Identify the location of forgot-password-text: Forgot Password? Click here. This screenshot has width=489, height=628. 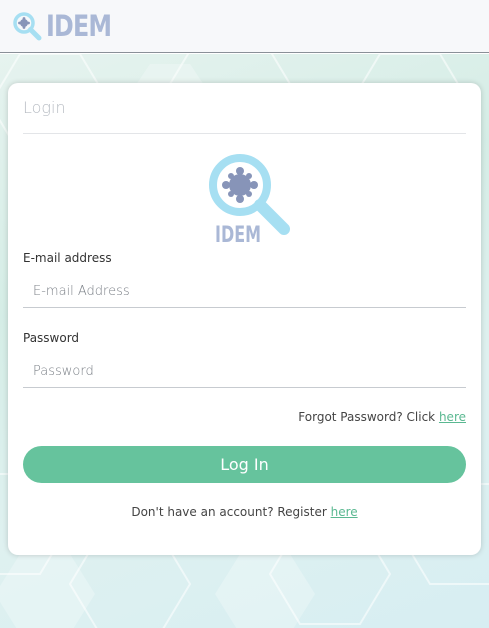
(382, 417).